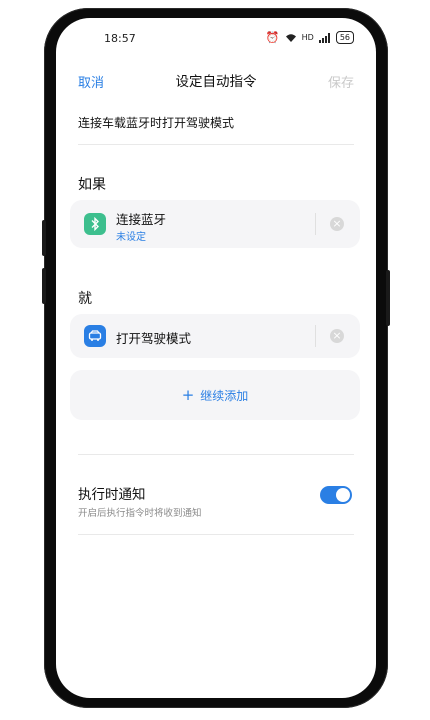 This screenshot has height=720, width=430. I want to click on wifi-icon, so click(290, 37).